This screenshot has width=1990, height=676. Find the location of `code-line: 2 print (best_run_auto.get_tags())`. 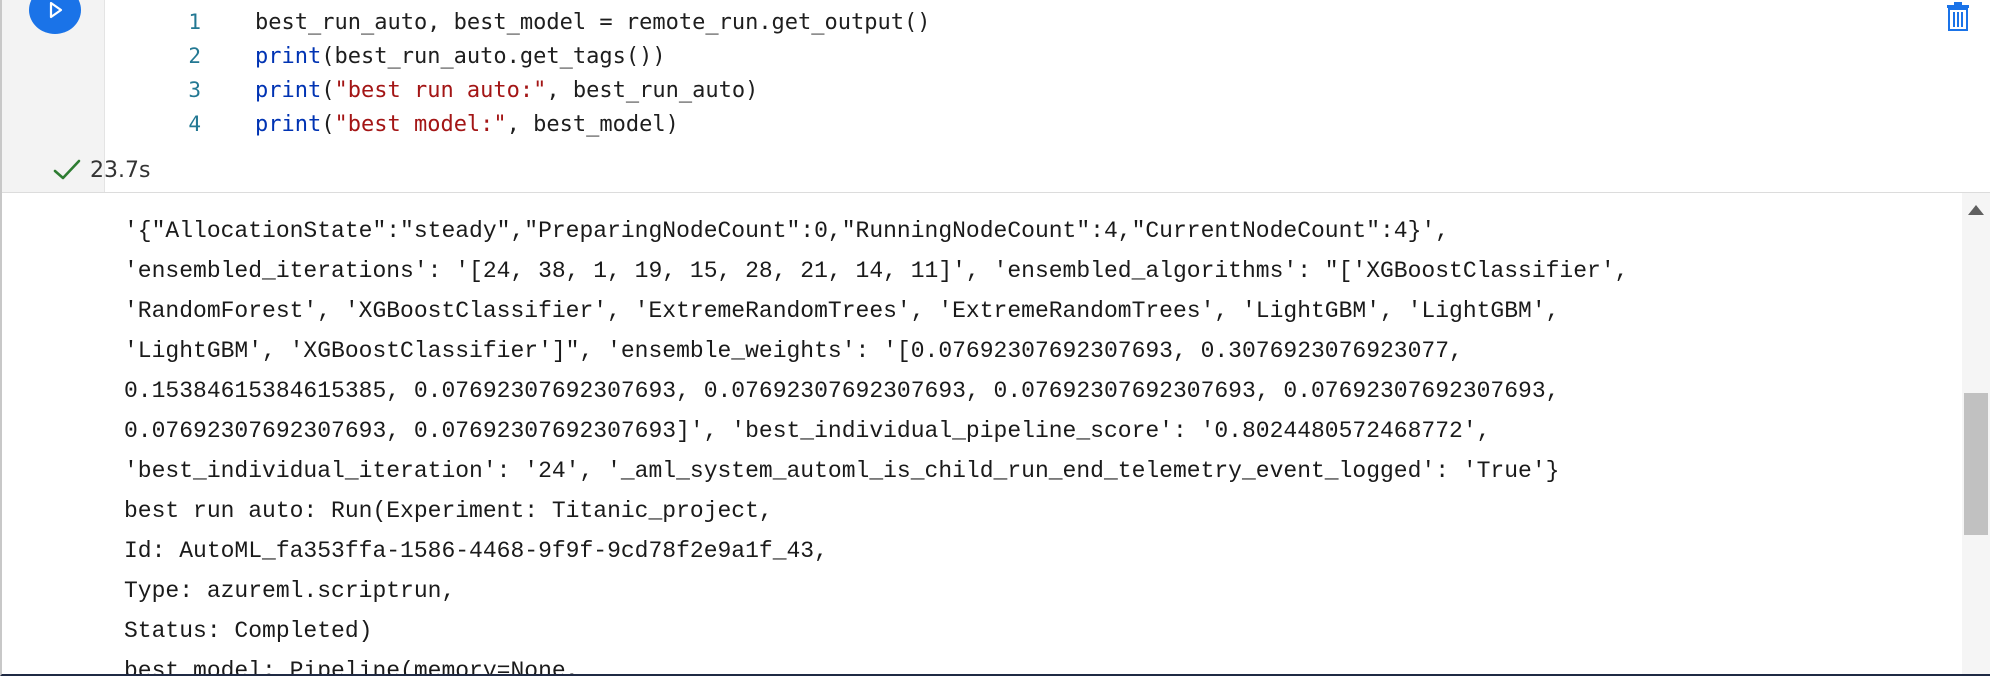

code-line: 2 print (best_run_auto.get_tags()) is located at coordinates (385, 56).